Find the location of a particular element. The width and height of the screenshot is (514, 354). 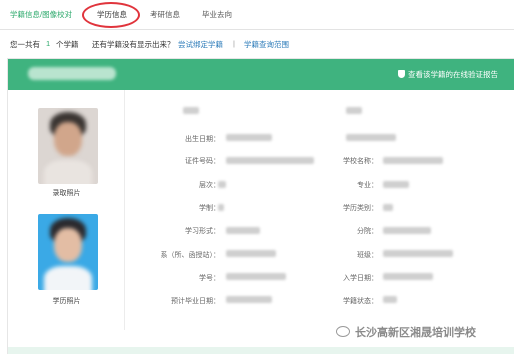

gender-redacted is located at coordinates (354, 110).